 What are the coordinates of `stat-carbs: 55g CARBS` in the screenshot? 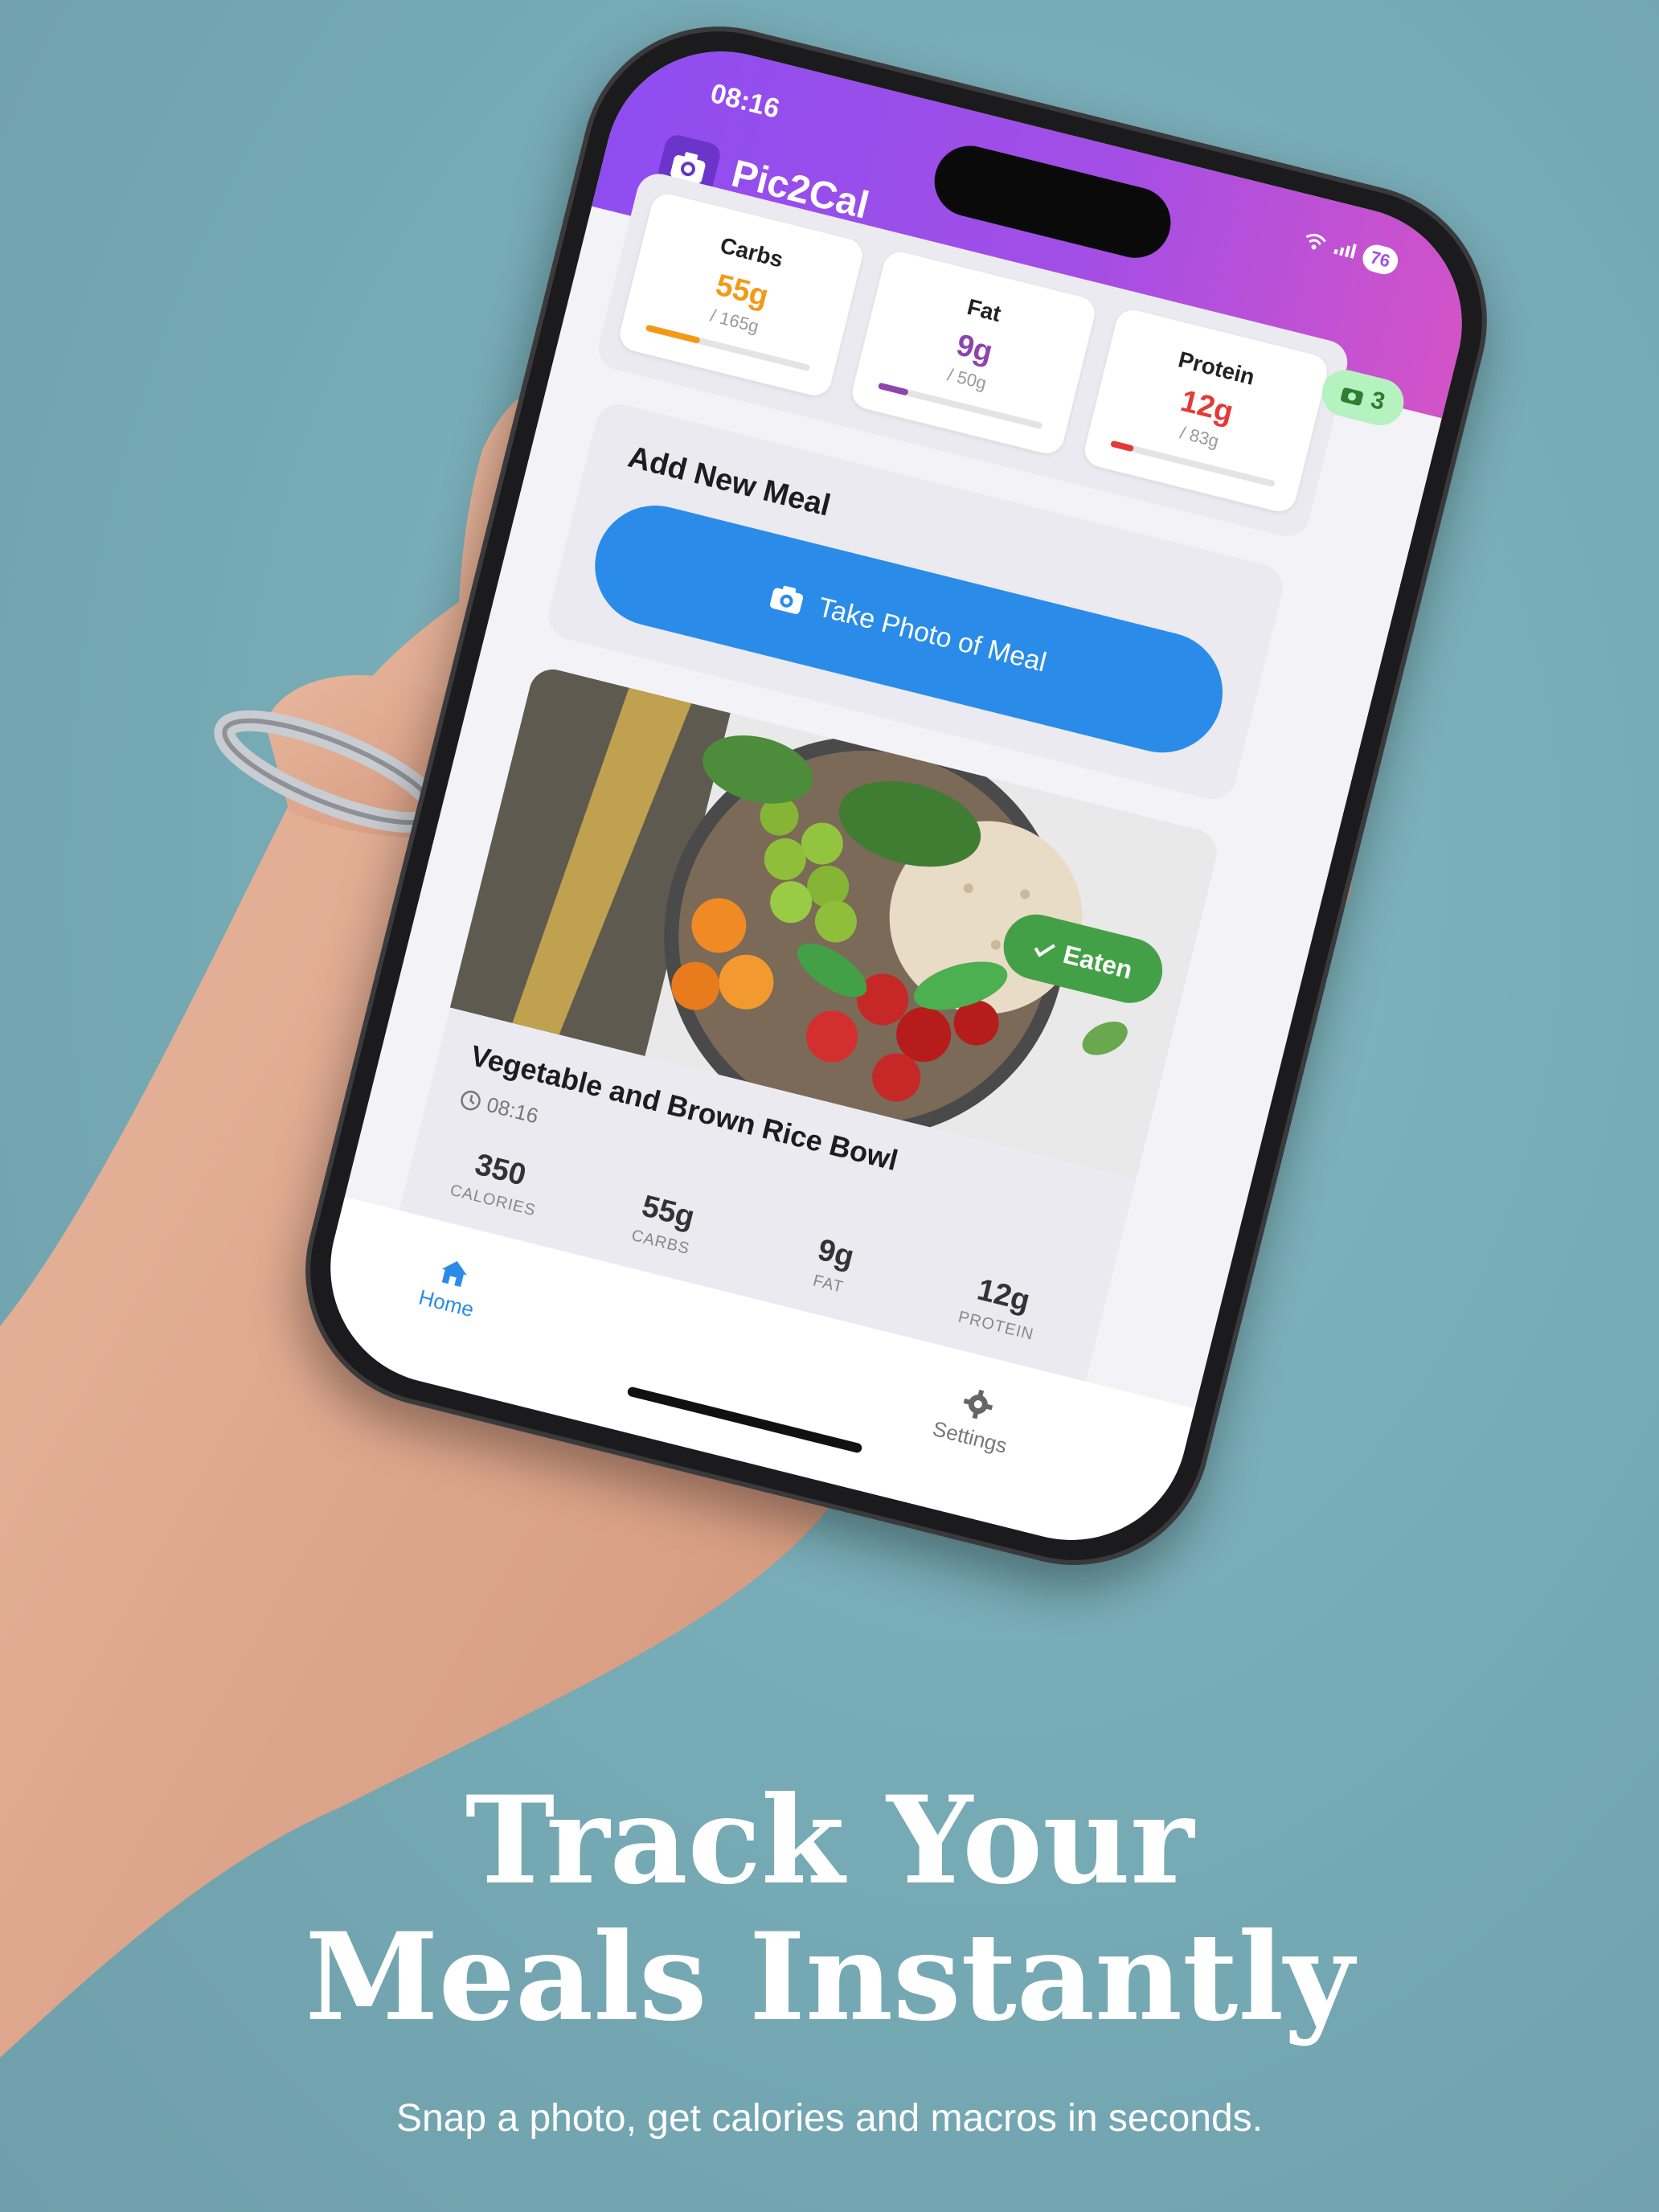 It's located at (665, 1223).